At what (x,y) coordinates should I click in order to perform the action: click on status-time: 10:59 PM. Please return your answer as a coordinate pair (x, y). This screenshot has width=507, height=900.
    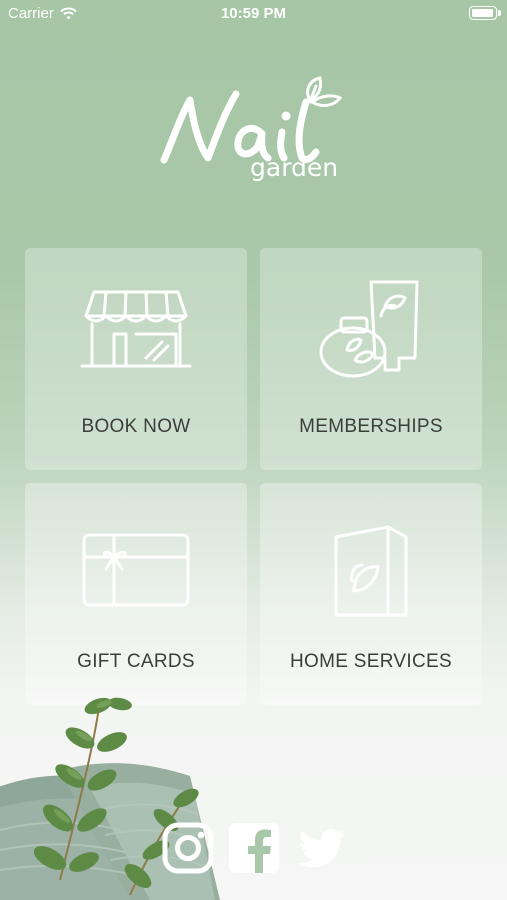
    Looking at the image, I should click on (253, 13).